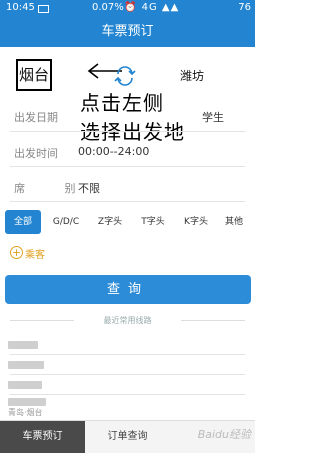 Image resolution: width=320 pixels, height=453 pixels. What do you see at coordinates (152, 7) in the screenshot?
I see `status-icons: ⏰ 4G ▲▲` at bounding box center [152, 7].